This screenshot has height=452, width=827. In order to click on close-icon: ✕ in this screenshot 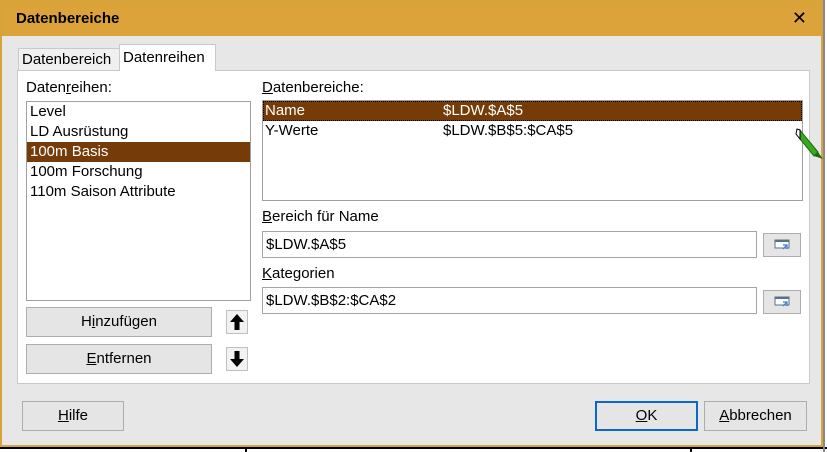, I will do `click(799, 18)`.